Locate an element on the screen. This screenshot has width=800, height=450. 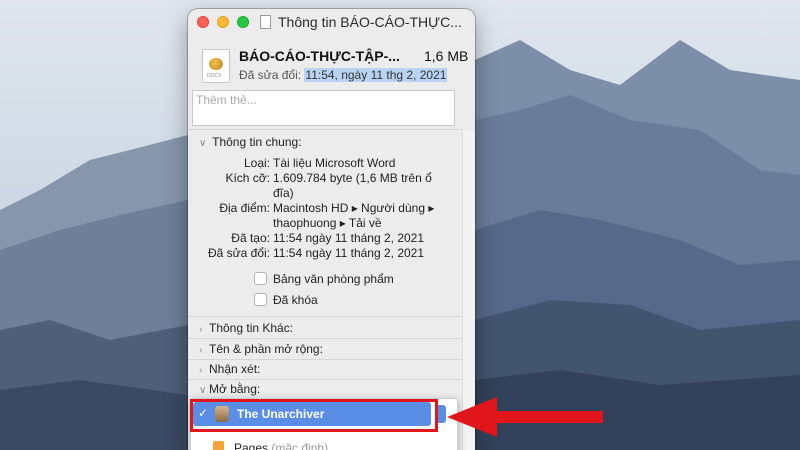
zoom-button is located at coordinates (243, 22).